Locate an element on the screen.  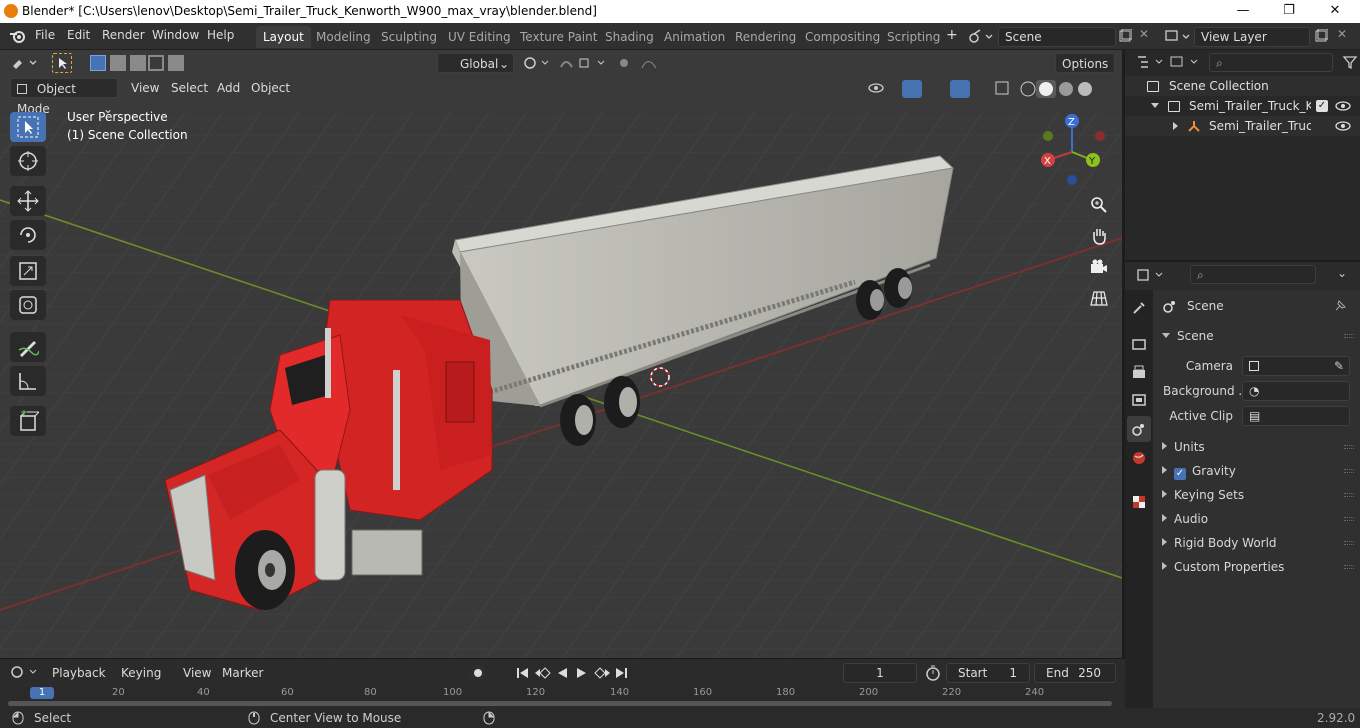
delete-scene-icon: ✕ is located at coordinates (1144, 34).